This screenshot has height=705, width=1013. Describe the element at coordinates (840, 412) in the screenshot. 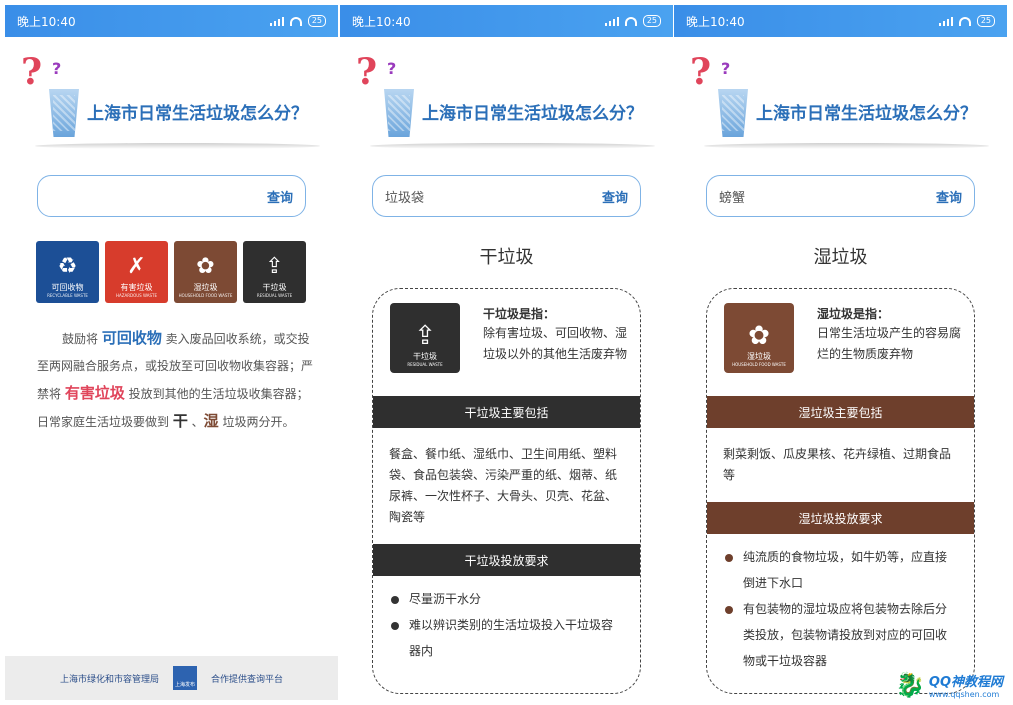

I see `includes-header: 湿垃圾主要包括` at that location.